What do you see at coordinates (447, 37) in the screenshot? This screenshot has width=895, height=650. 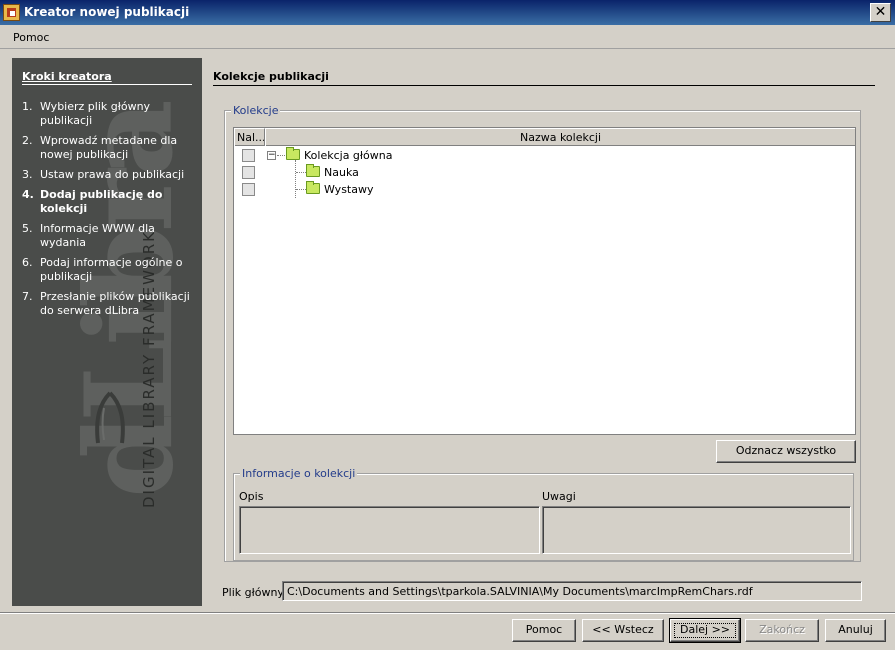 I see `menu-bar: Pomoc` at bounding box center [447, 37].